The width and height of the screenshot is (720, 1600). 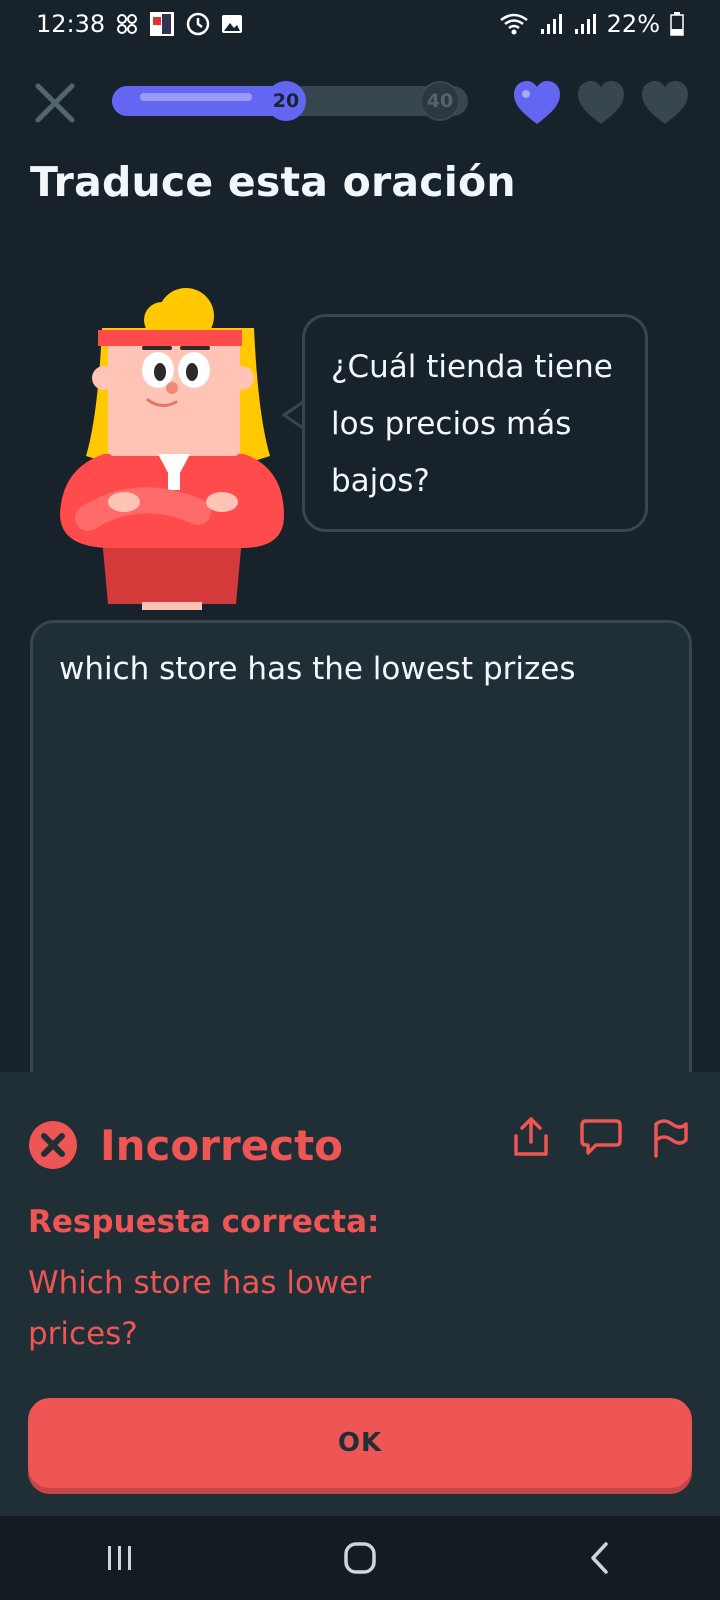 I want to click on page-title: Traduce esta oración, so click(x=273, y=182).